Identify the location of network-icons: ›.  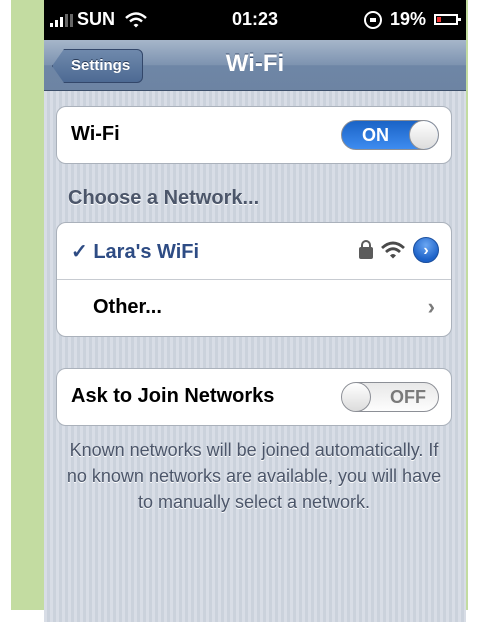
(399, 250).